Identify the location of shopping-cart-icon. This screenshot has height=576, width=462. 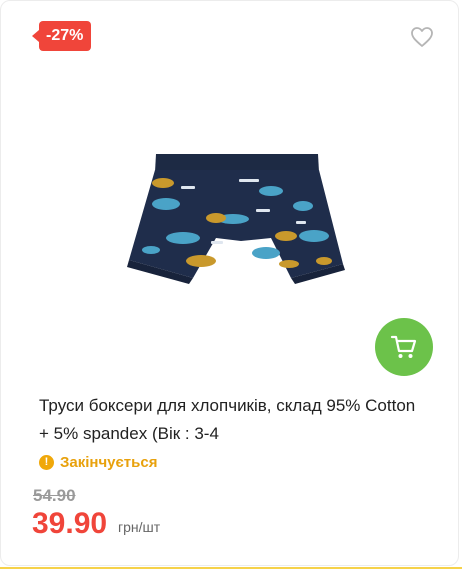
(403, 346).